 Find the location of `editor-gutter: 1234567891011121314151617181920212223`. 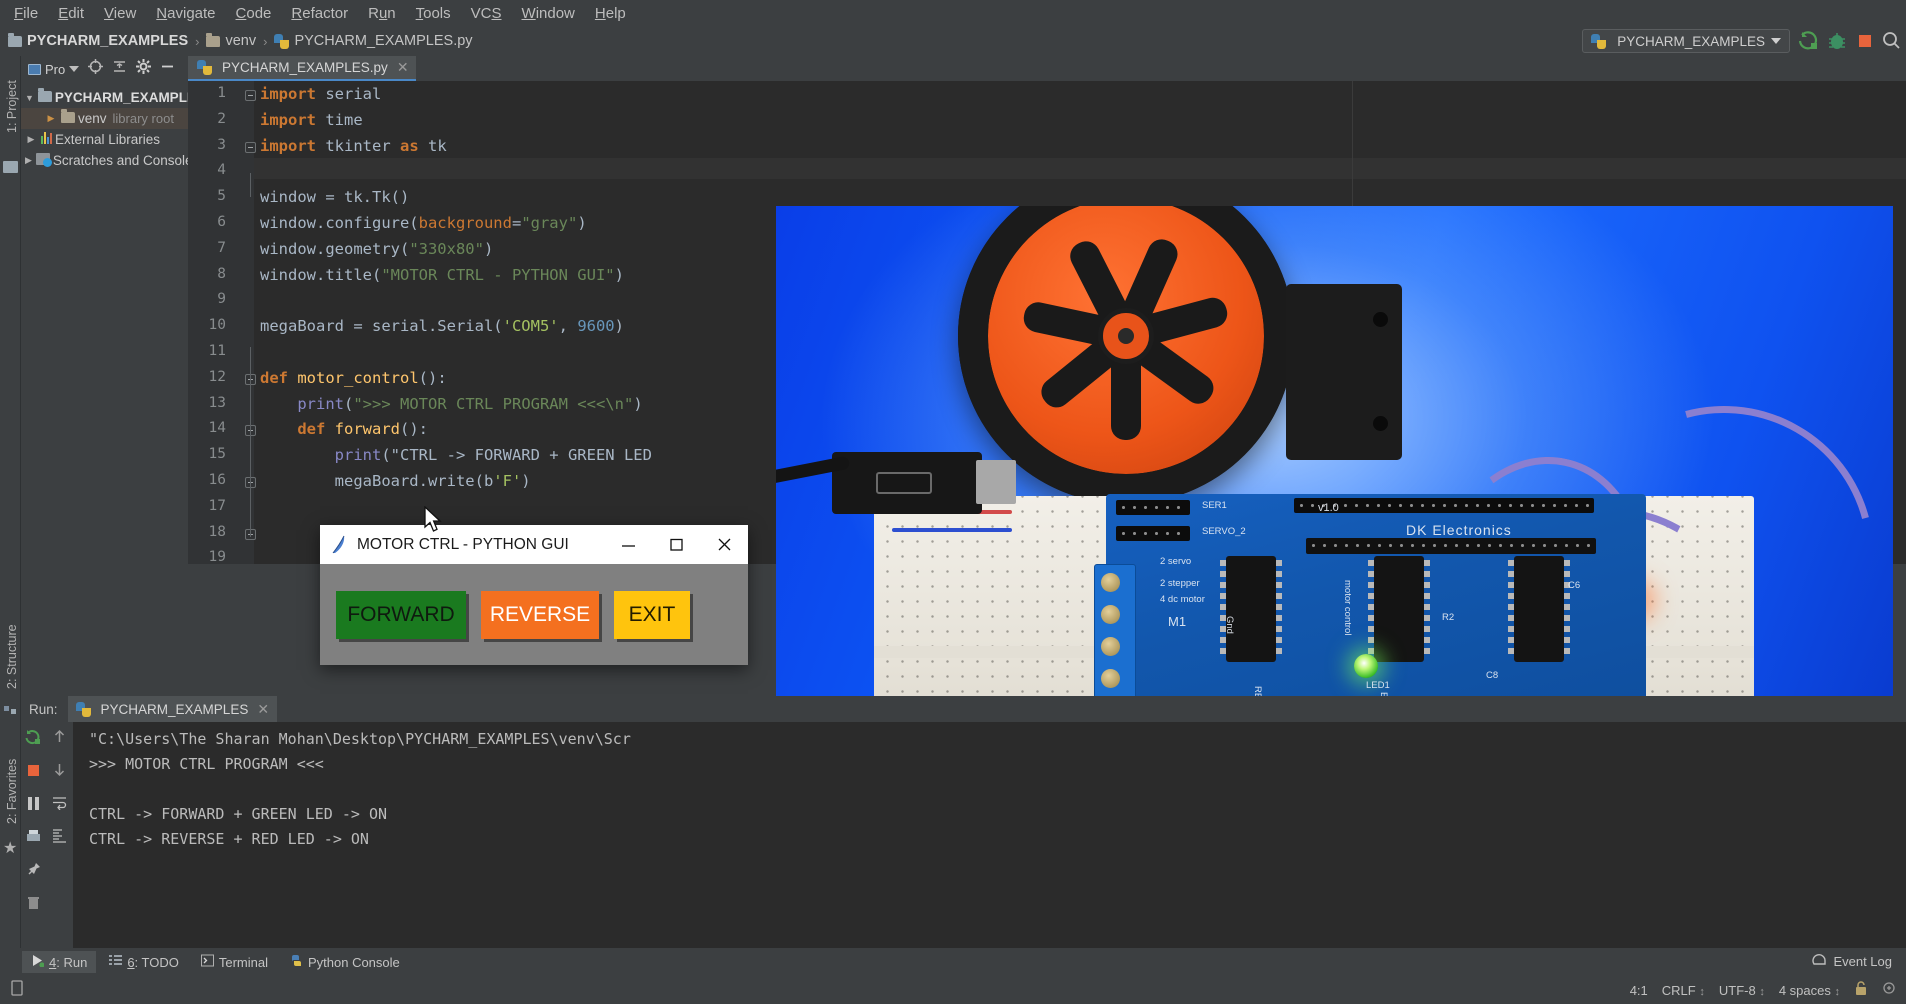

editor-gutter: 1234567891011121314151617181920212223 is located at coordinates (222, 322).